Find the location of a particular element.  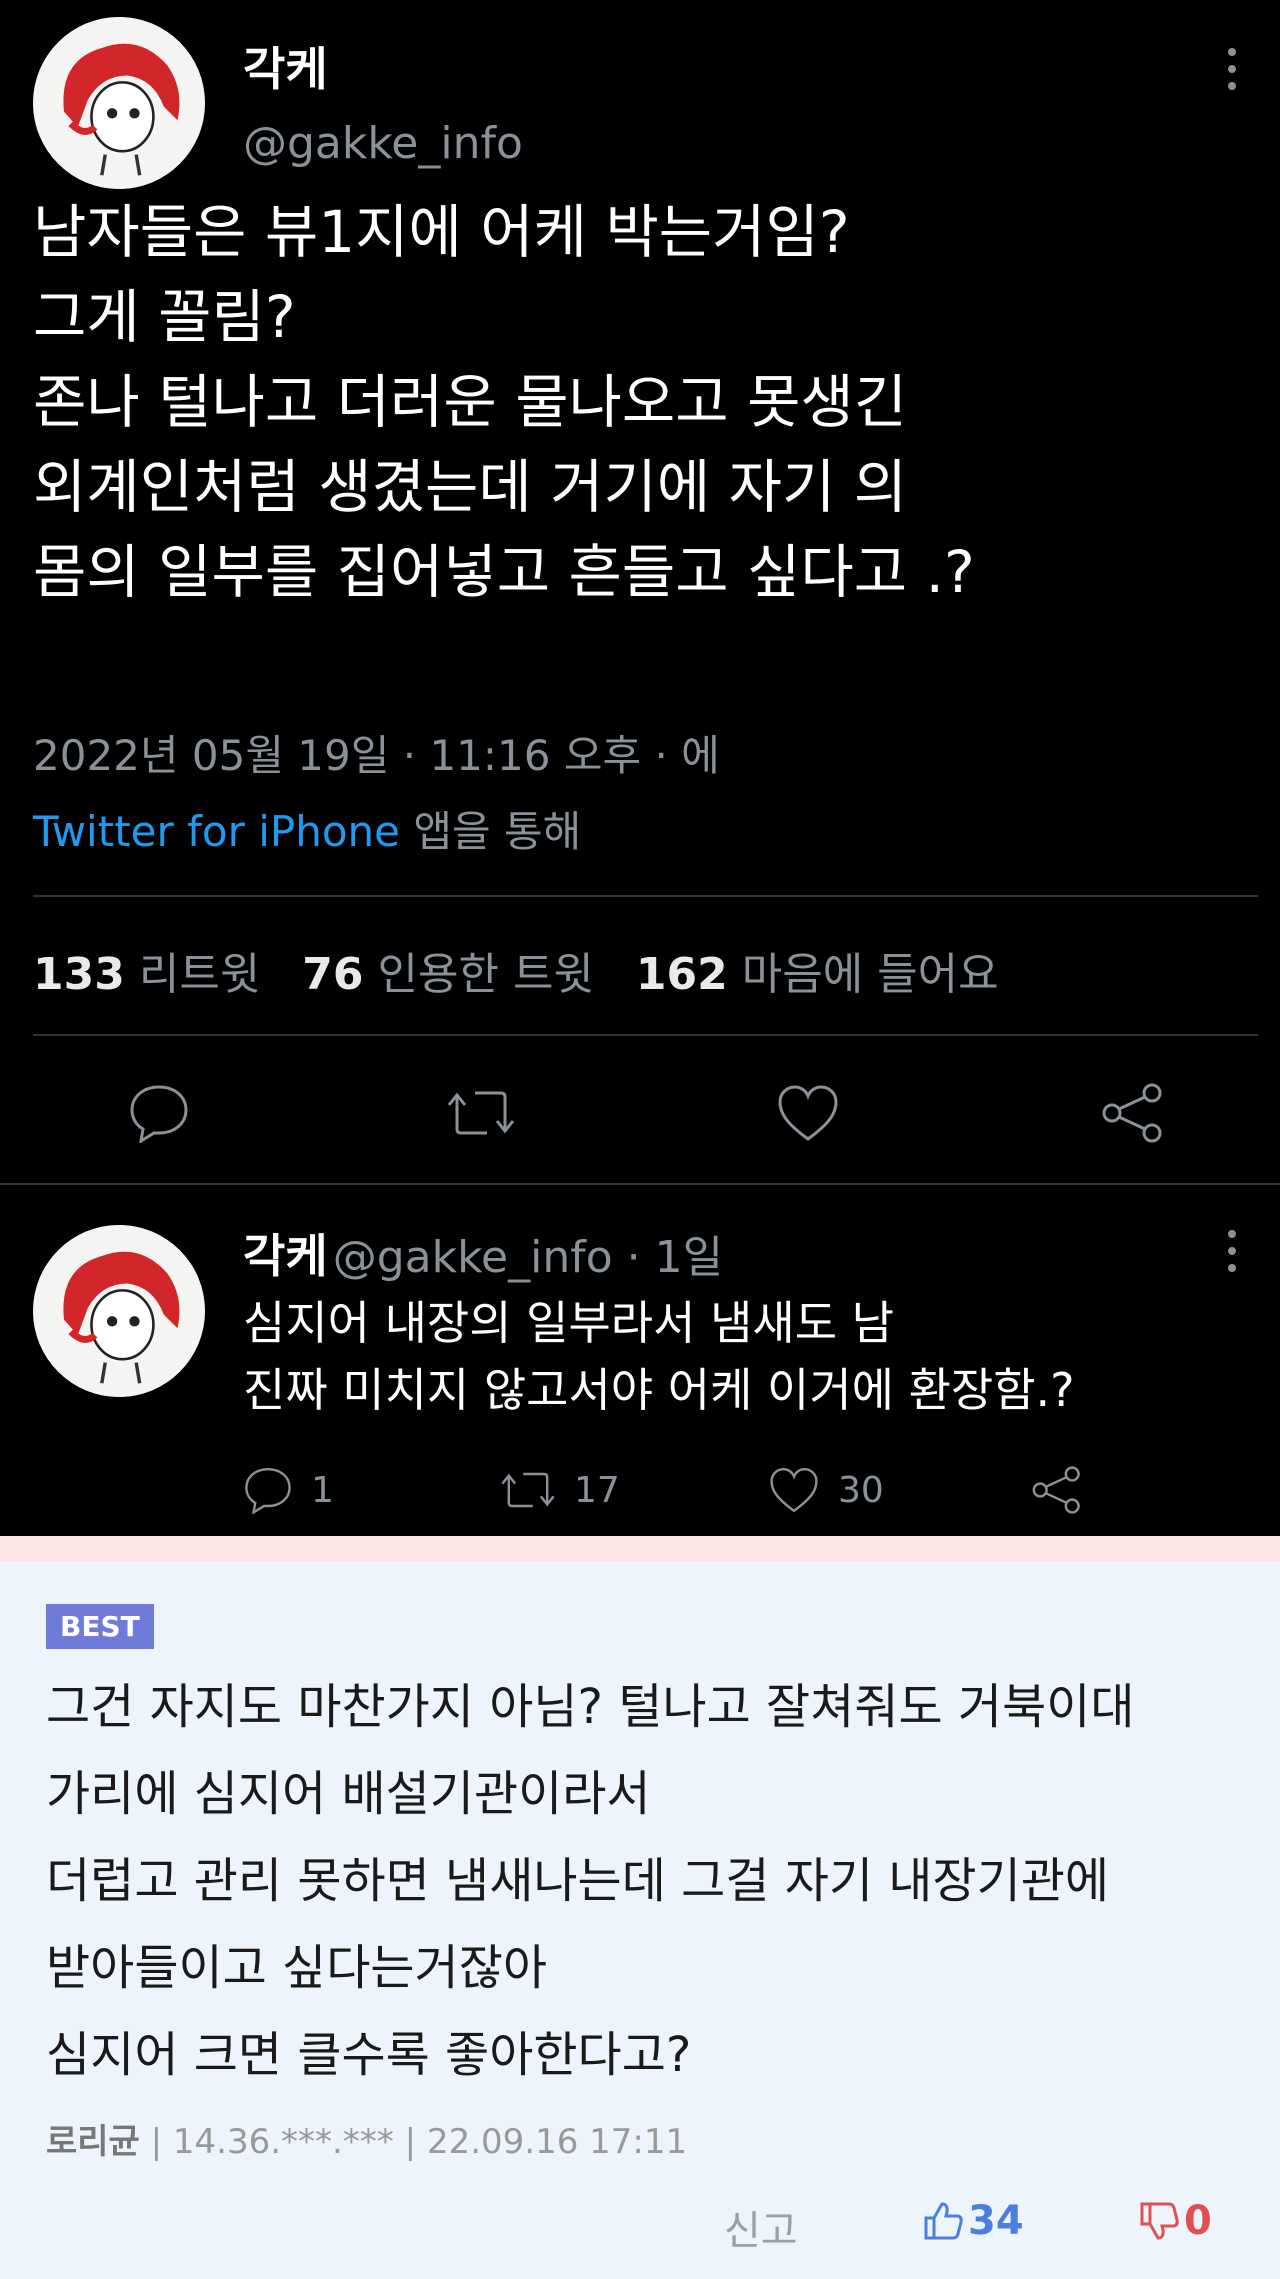

comment-meta: 로리균 | 14.36.***.*** | 22.09.16 17:11 is located at coordinates (366, 2138).